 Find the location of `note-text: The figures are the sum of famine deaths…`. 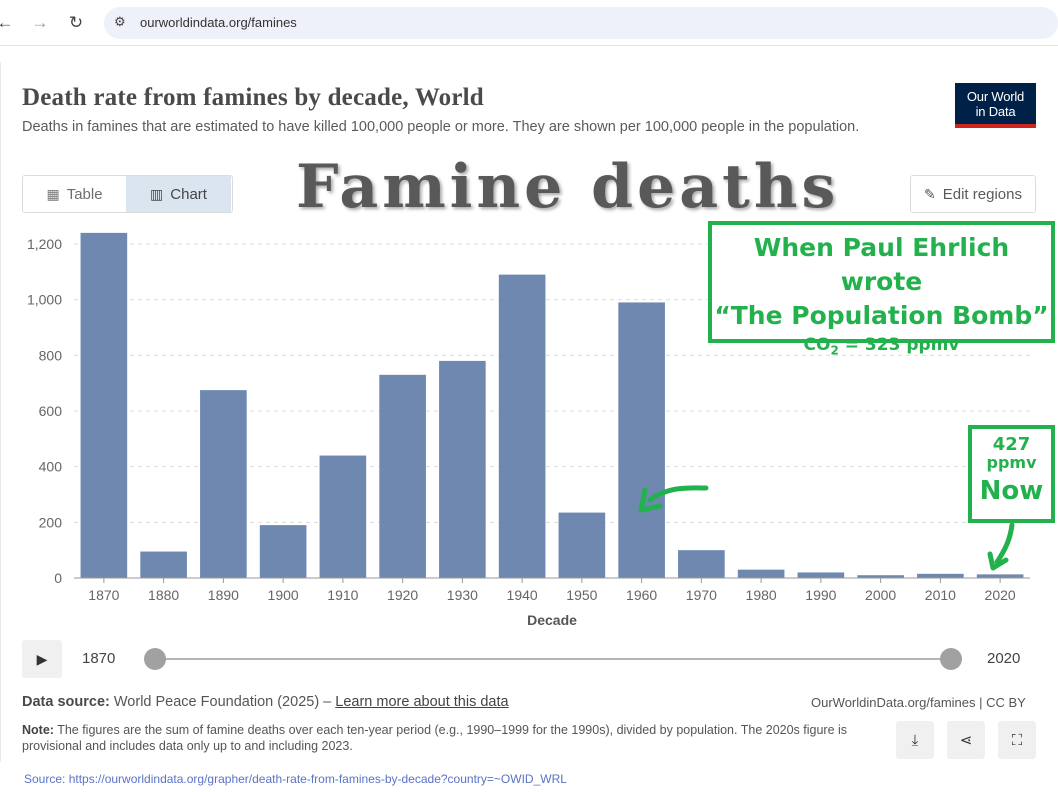

note-text: The figures are the sum of famine deaths… is located at coordinates (435, 738).